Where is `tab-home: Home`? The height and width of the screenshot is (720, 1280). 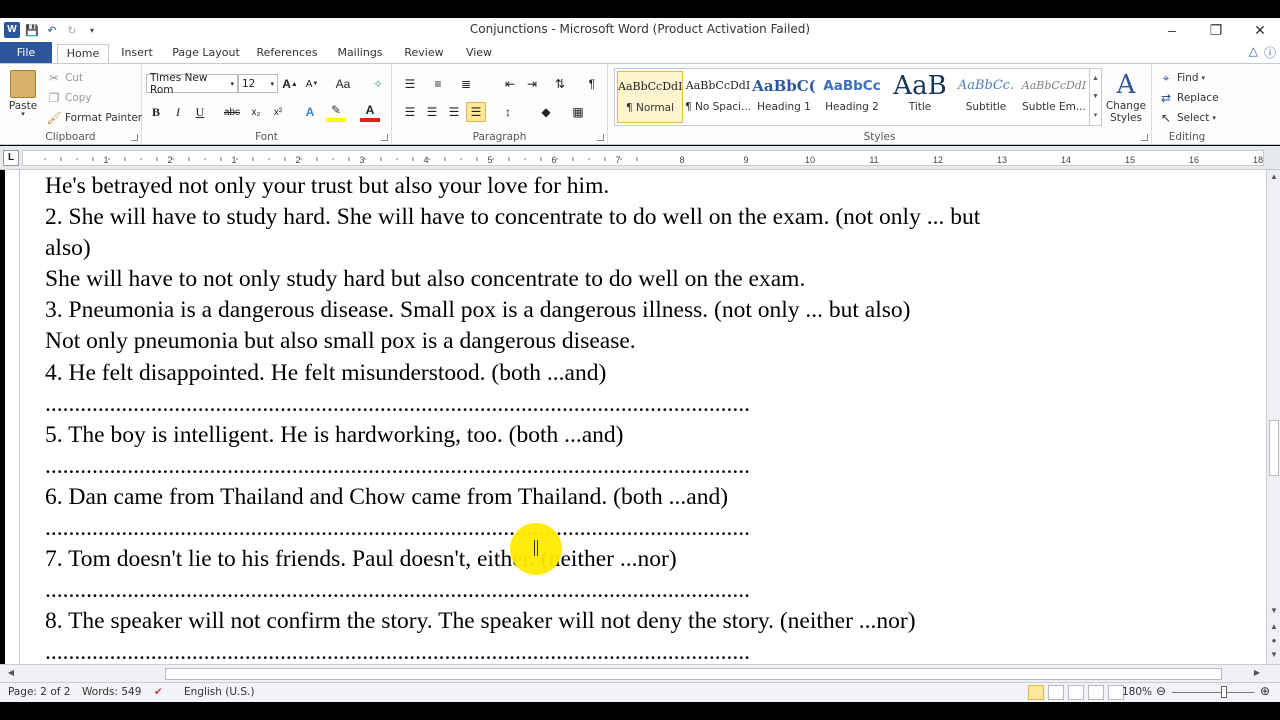
tab-home: Home is located at coordinates (83, 54).